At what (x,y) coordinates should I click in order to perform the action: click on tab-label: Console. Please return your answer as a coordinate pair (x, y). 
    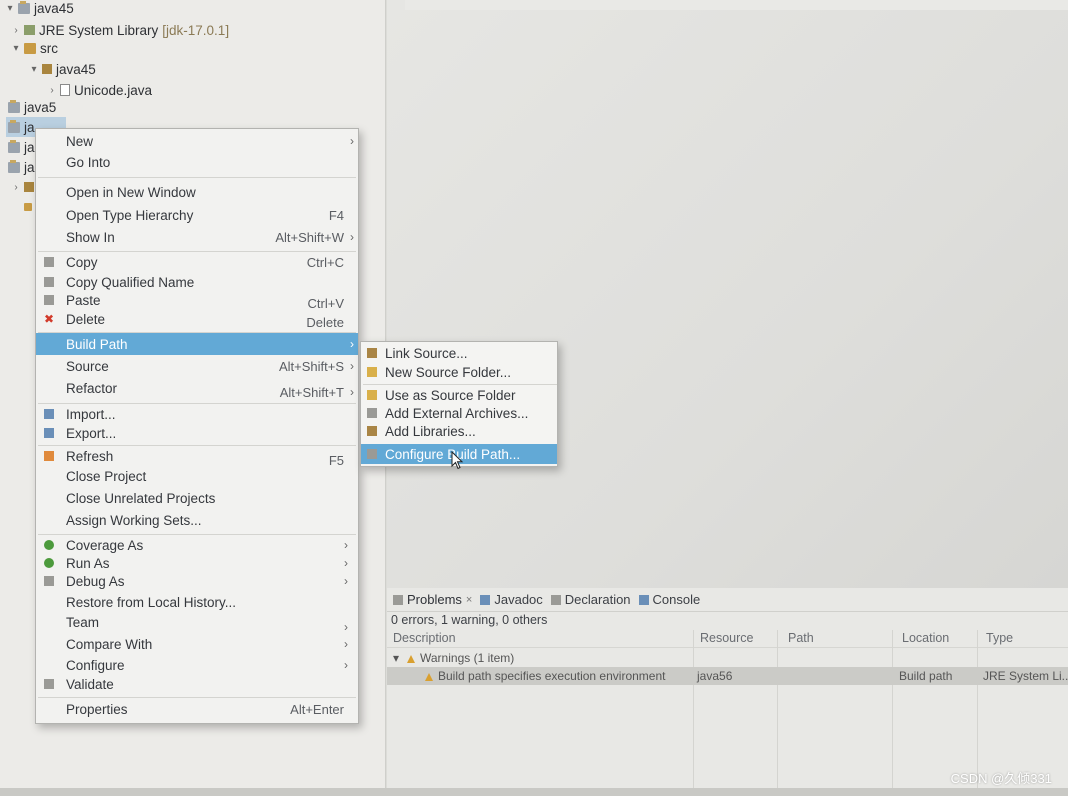
    Looking at the image, I should click on (676, 599).